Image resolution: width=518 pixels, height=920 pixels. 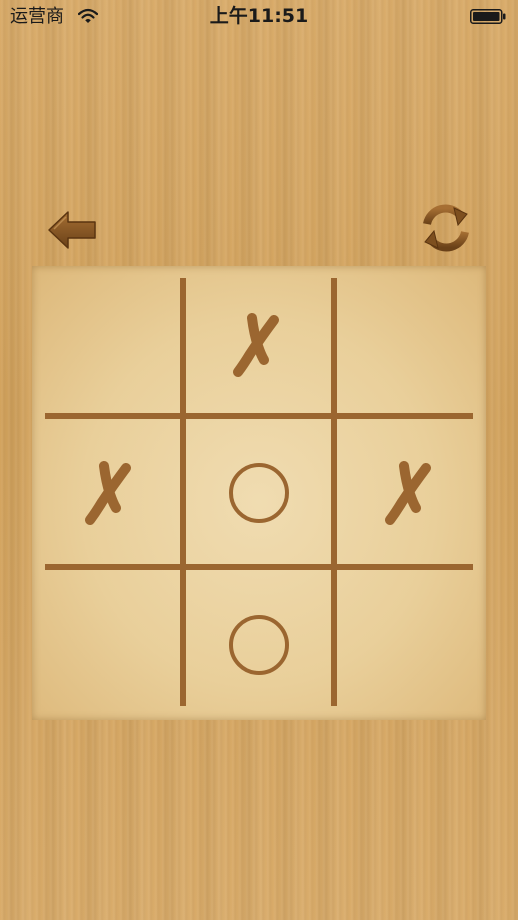 I want to click on board-cell-8: O, so click(x=258, y=644).